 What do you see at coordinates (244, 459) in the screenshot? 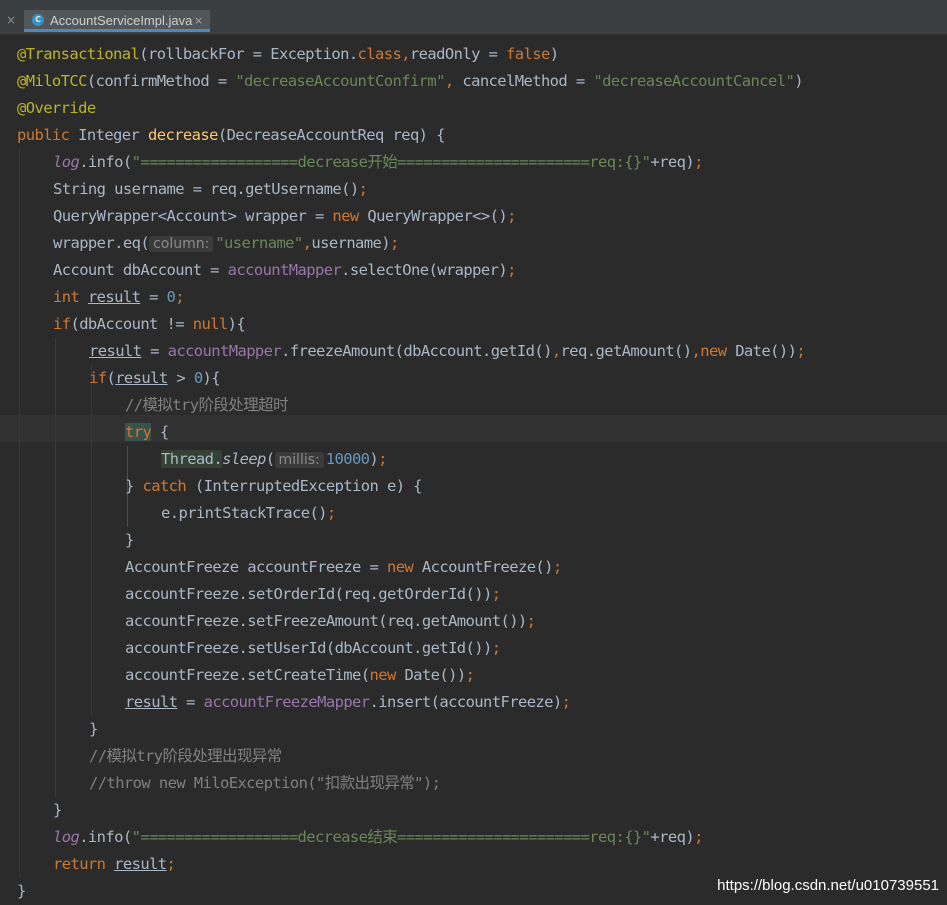
I see `static-method: sleep` at bounding box center [244, 459].